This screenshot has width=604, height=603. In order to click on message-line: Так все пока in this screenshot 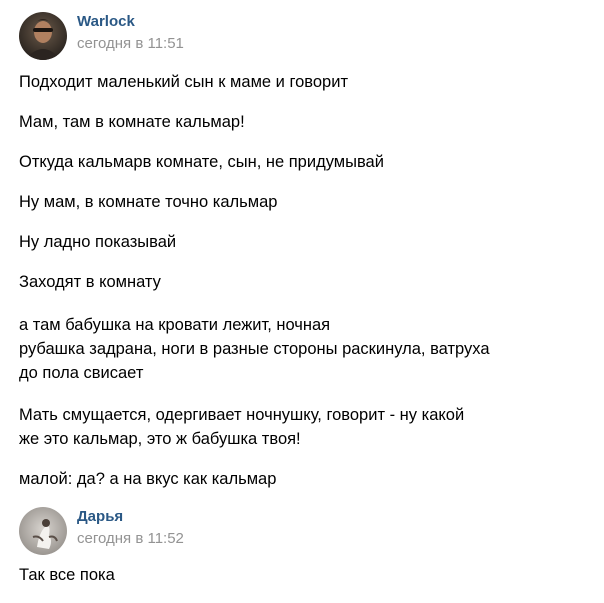, I will do `click(67, 575)`.